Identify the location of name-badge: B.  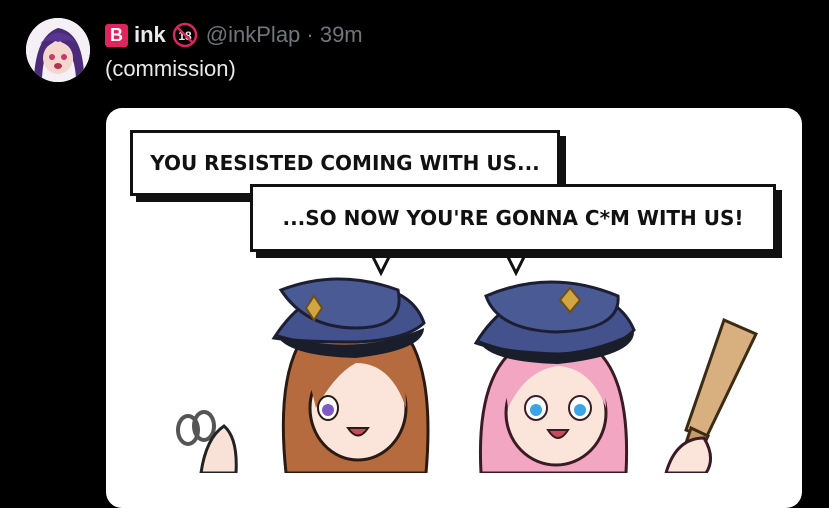
(116, 35).